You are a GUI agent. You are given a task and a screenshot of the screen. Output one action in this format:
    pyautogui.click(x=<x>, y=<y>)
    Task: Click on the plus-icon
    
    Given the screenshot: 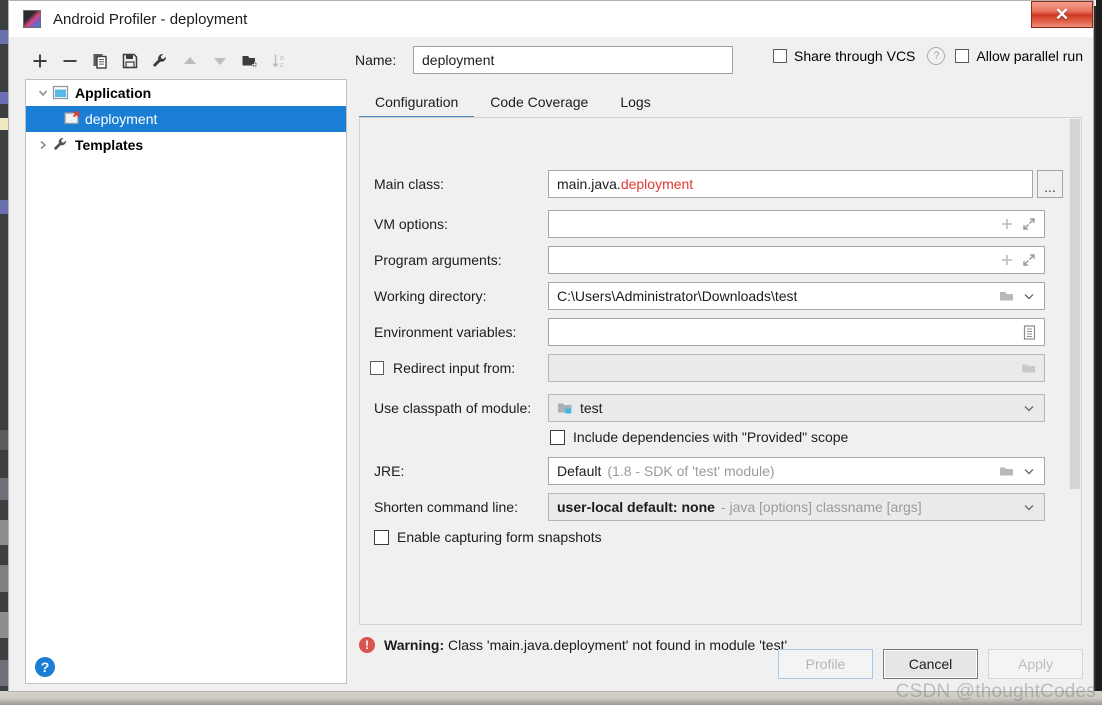 What is the action you would take?
    pyautogui.click(x=40, y=61)
    